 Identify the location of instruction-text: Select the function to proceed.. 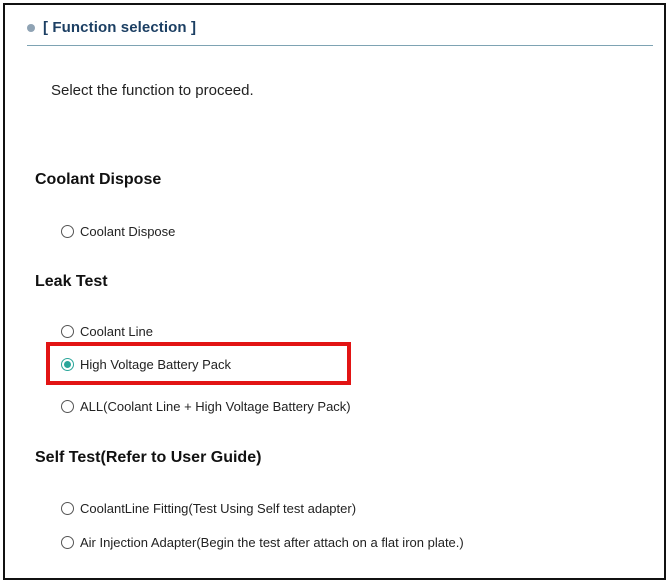
(152, 90).